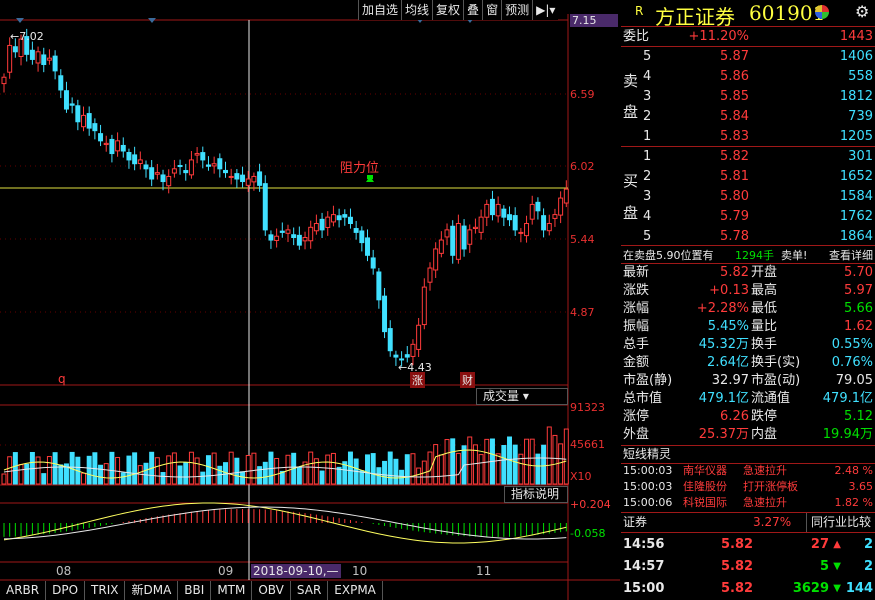 This screenshot has width=875, height=600. I want to click on tick-volume: 3629, so click(810, 588).